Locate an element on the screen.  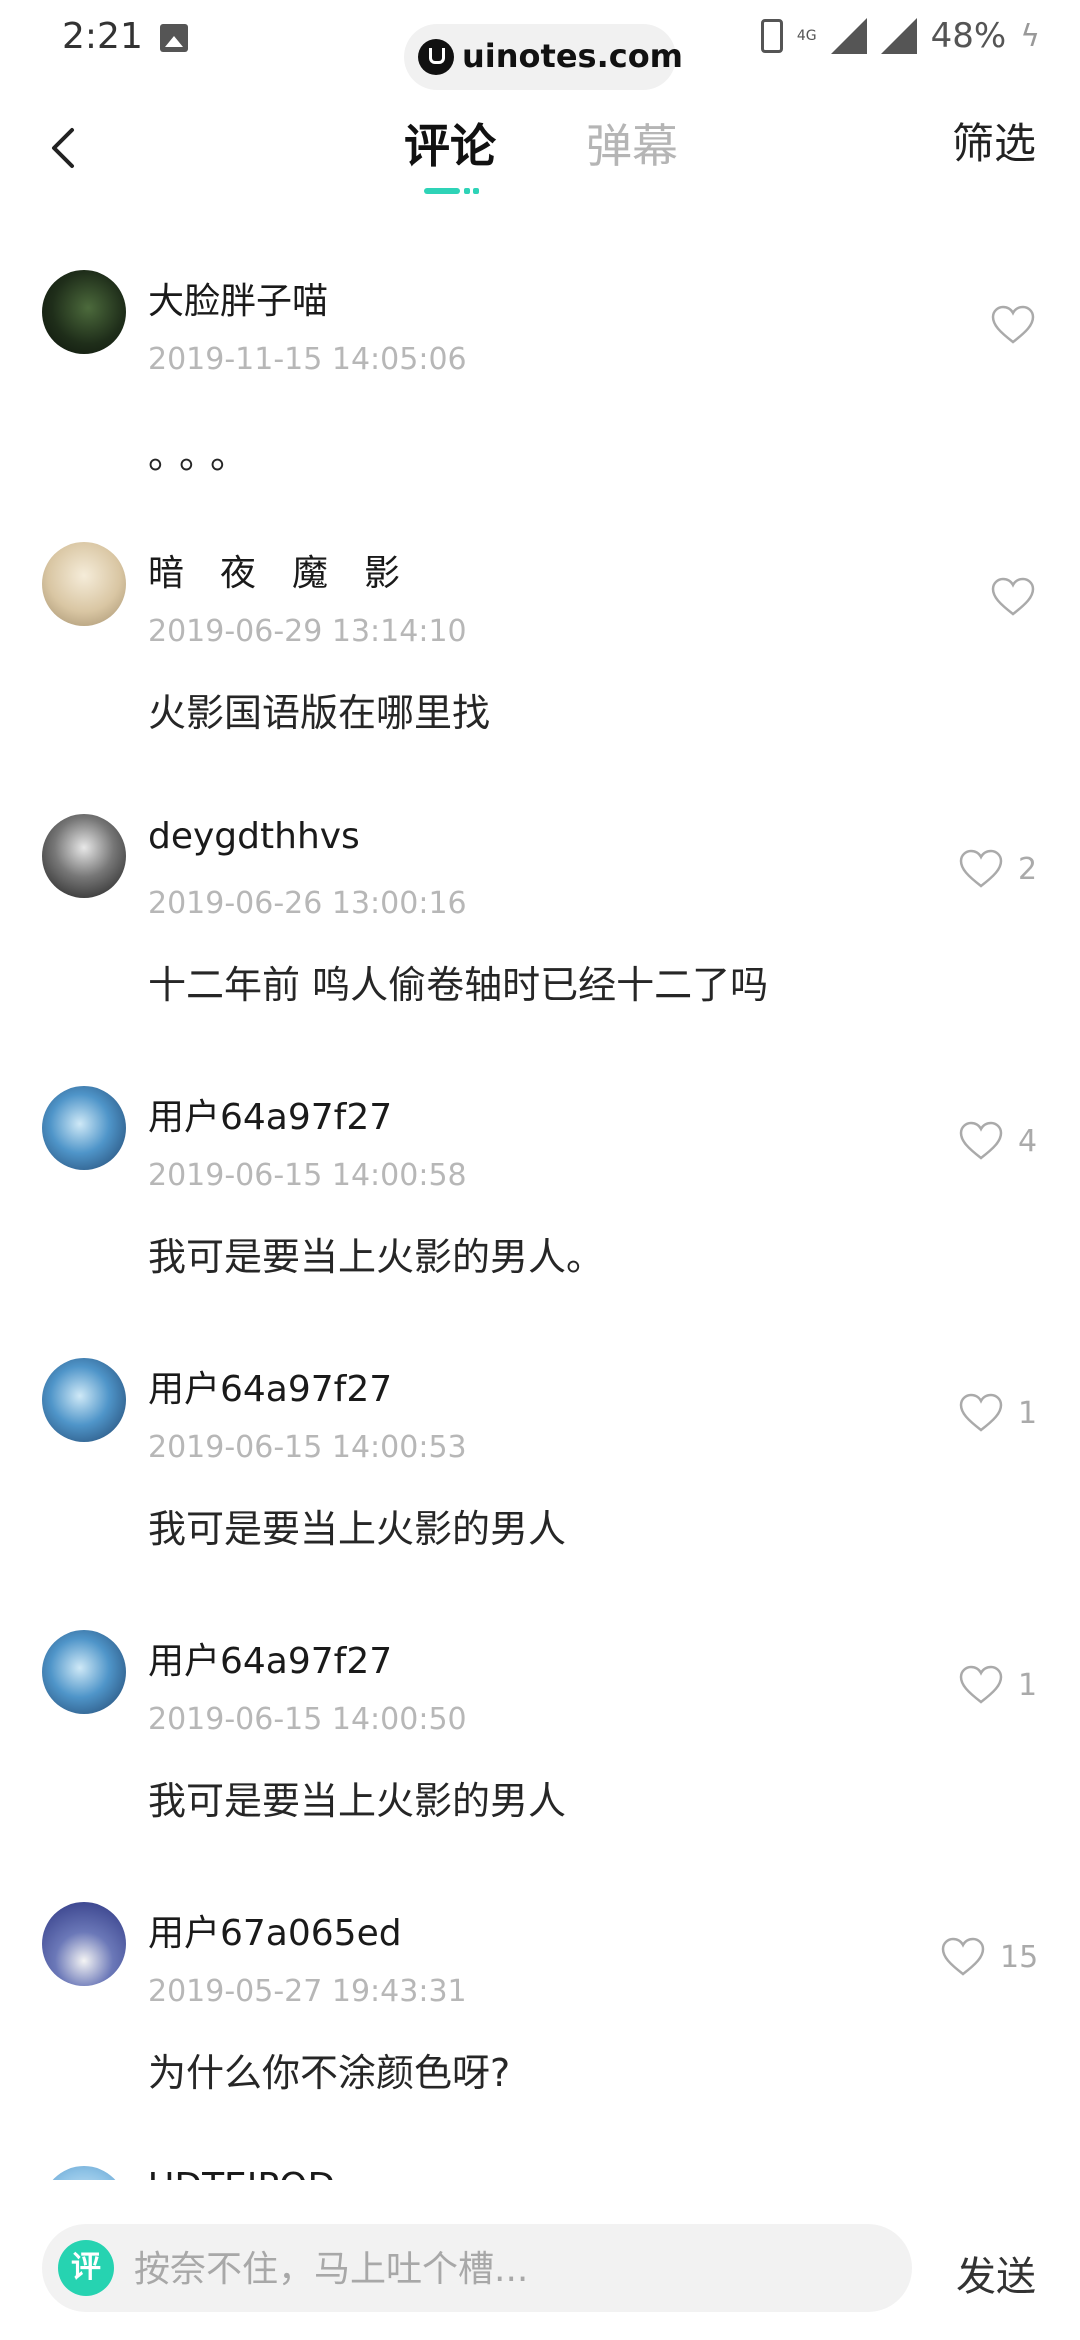
comment-input-bar: 评 发送 is located at coordinates (540, 2260).